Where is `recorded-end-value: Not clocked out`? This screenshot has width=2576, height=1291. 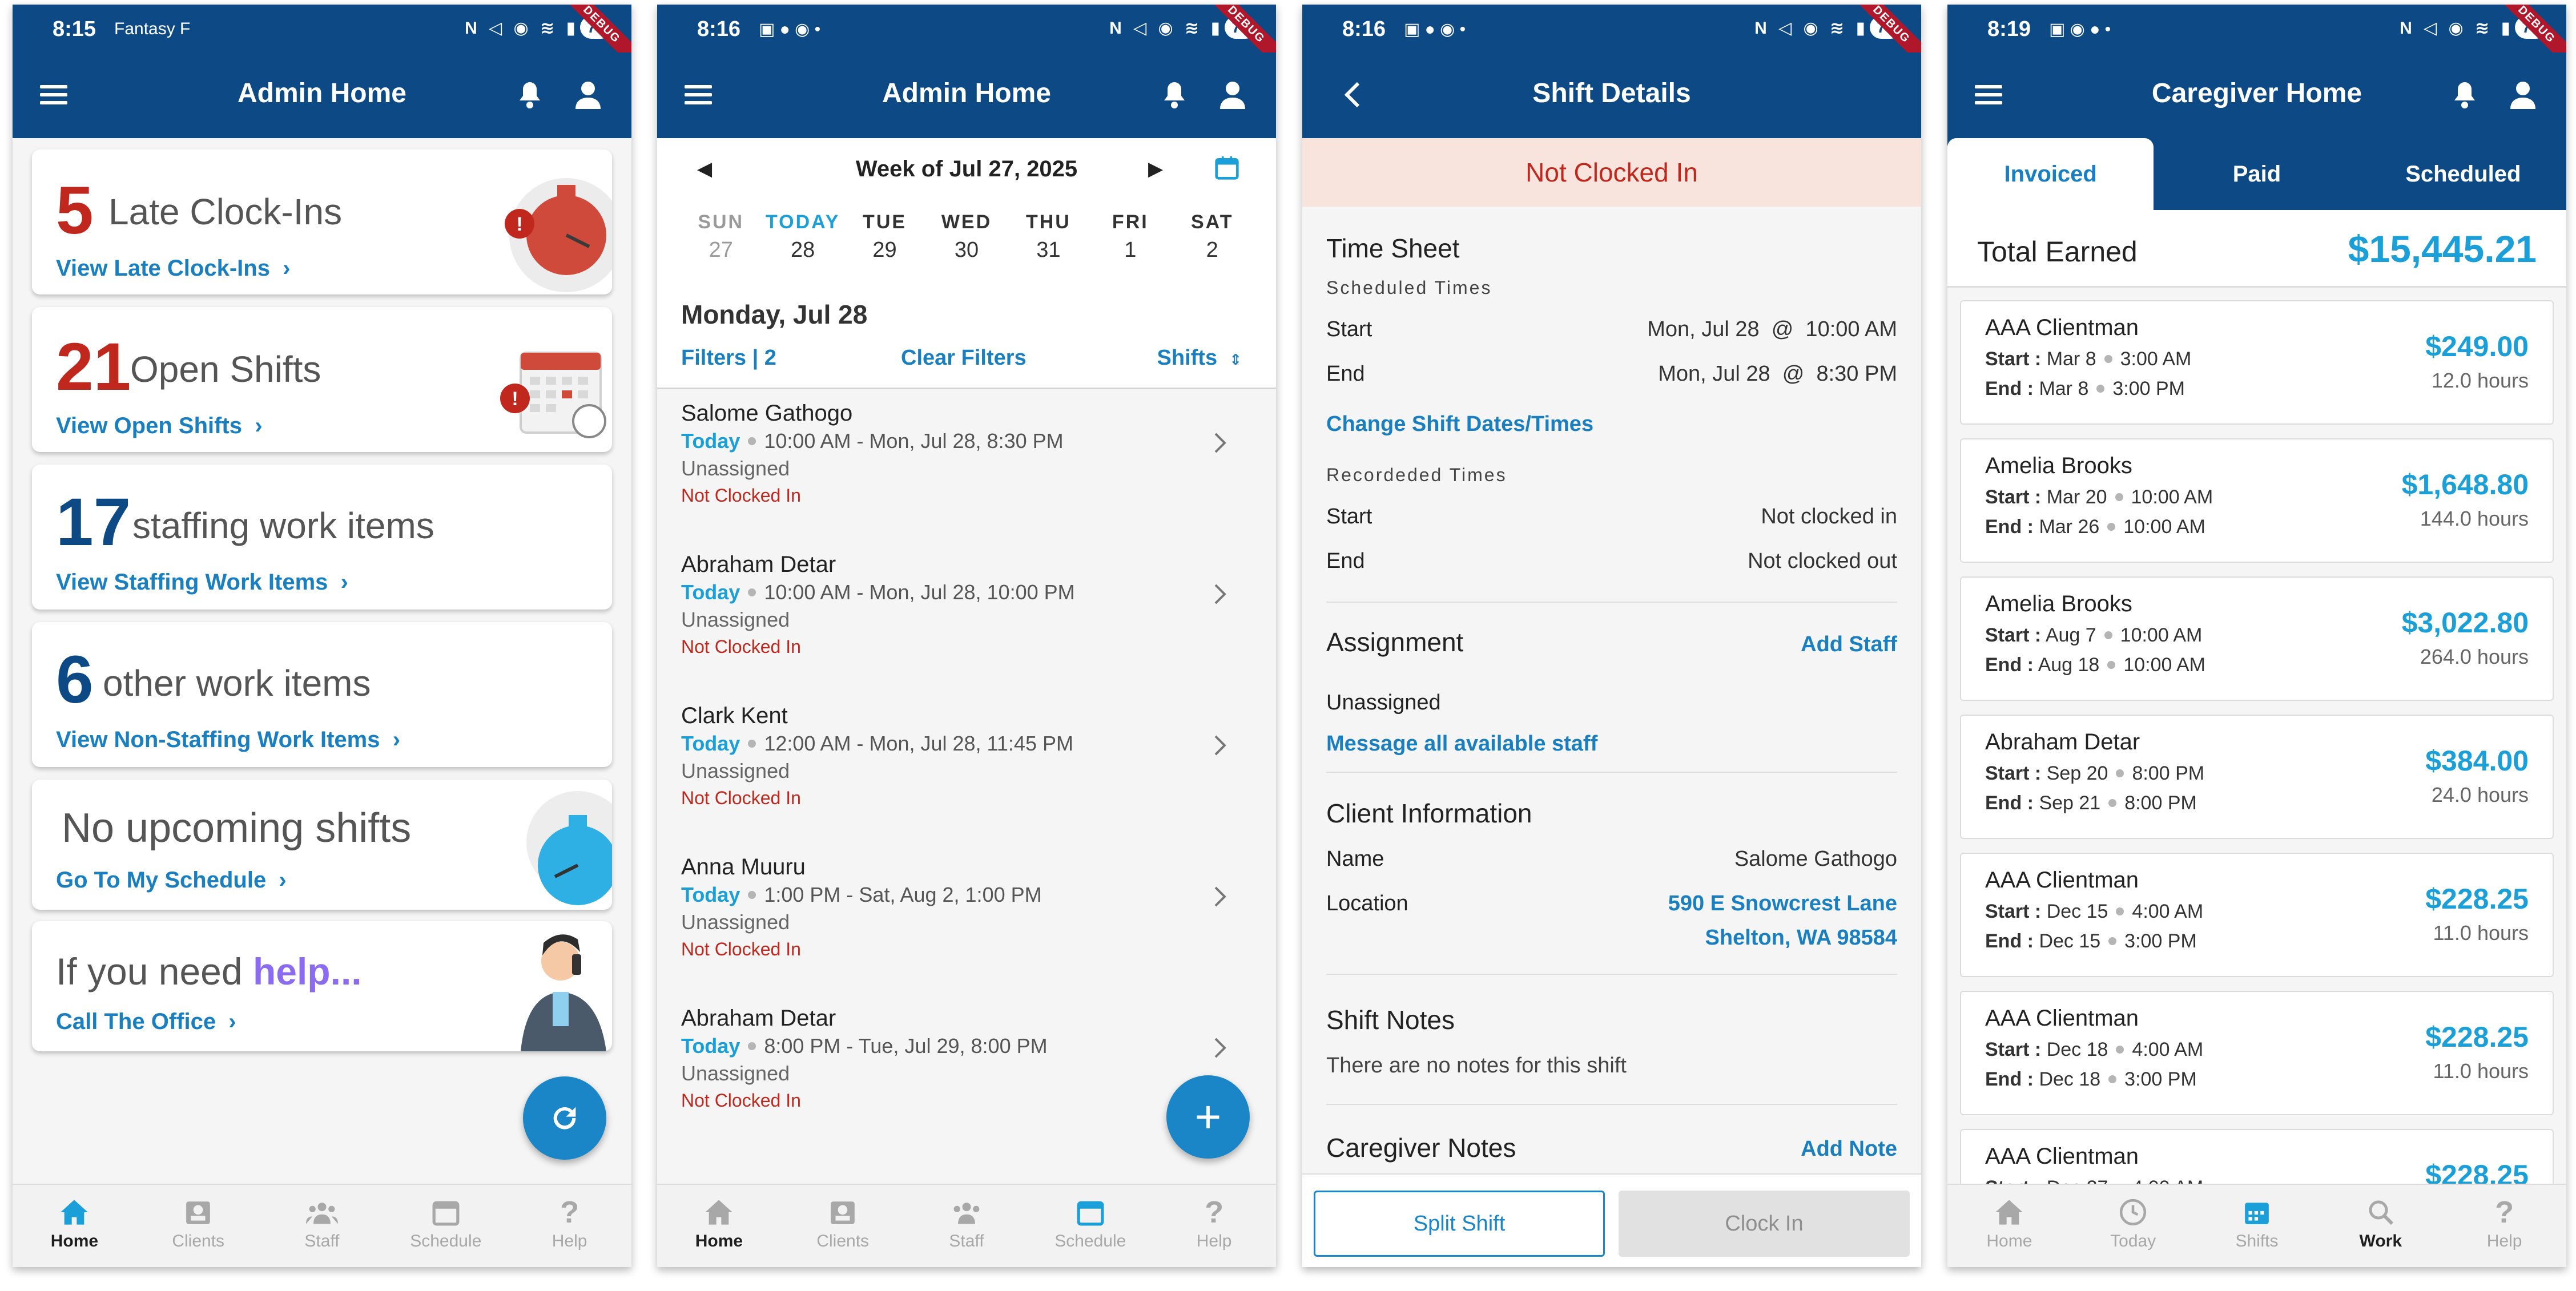
recorded-end-value: Not clocked out is located at coordinates (1822, 561).